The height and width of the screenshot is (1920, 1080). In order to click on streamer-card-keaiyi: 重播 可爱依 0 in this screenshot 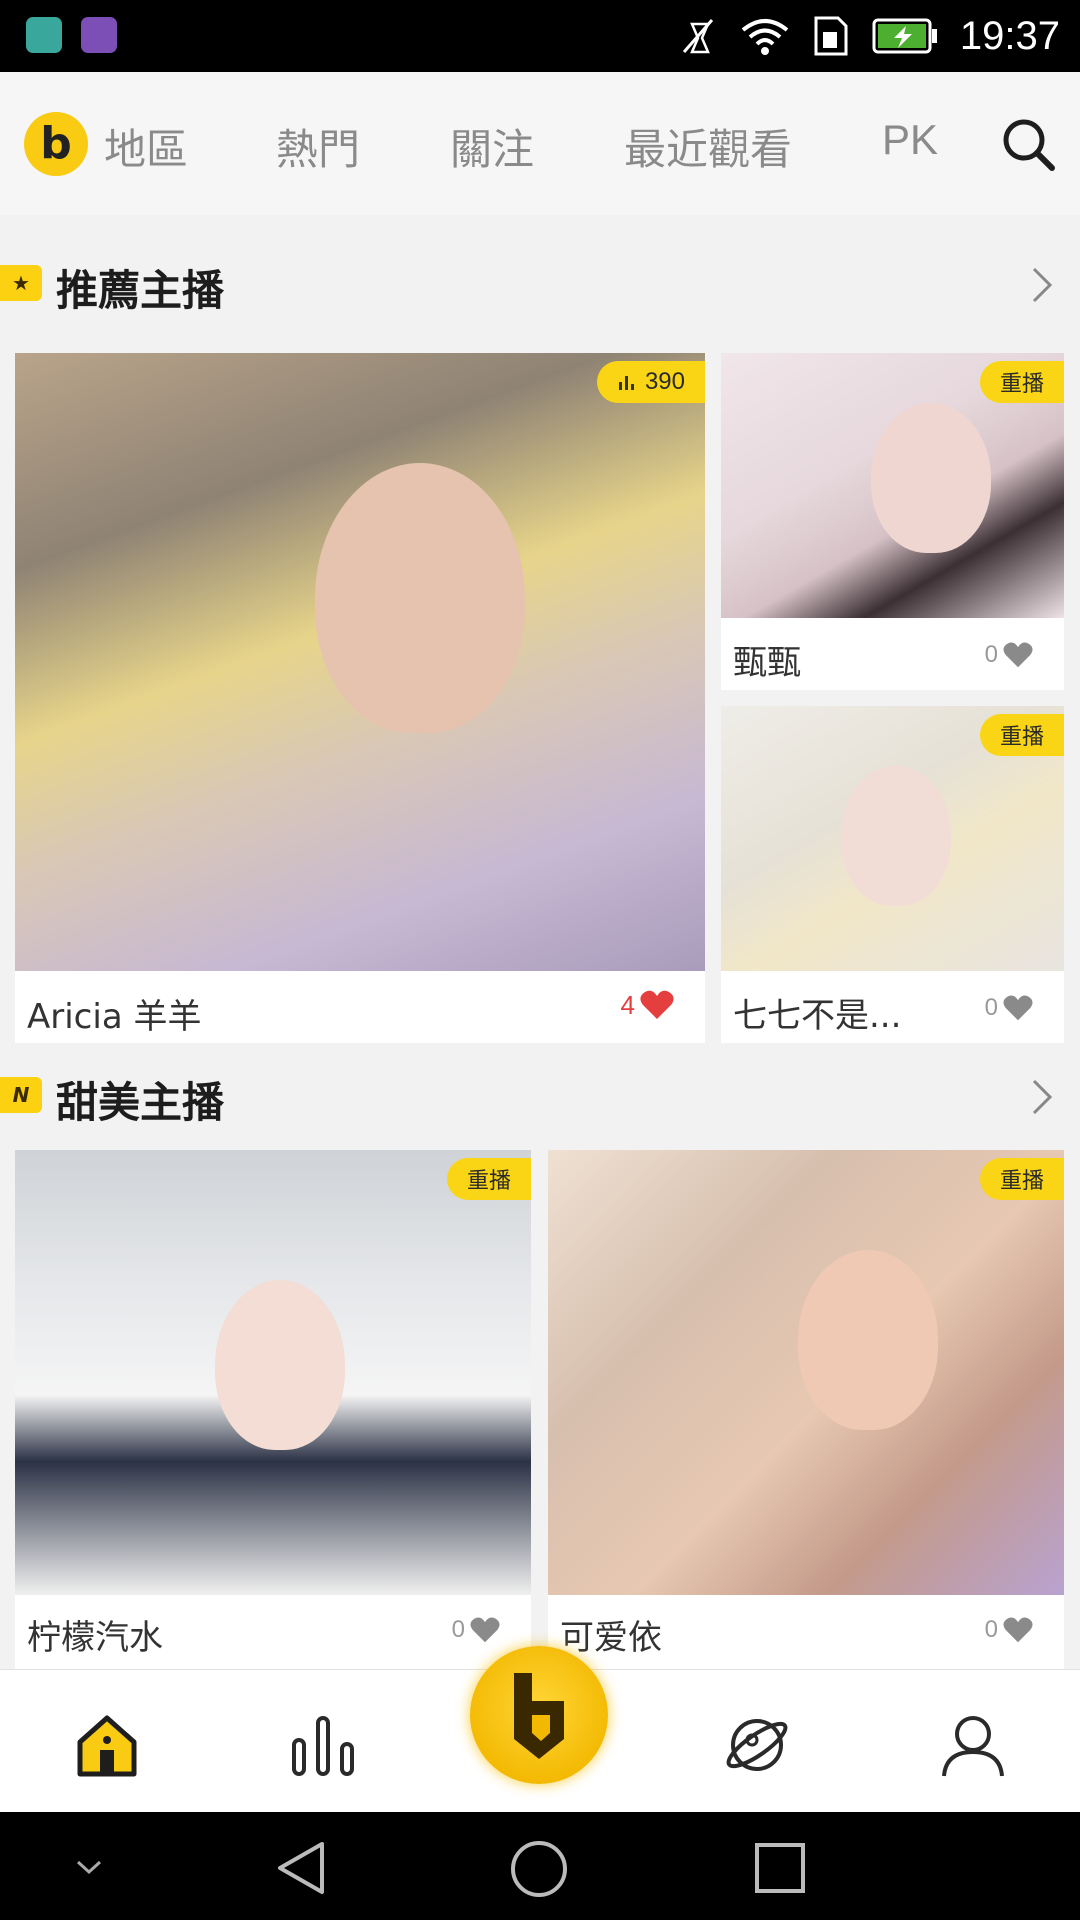, I will do `click(806, 1409)`.